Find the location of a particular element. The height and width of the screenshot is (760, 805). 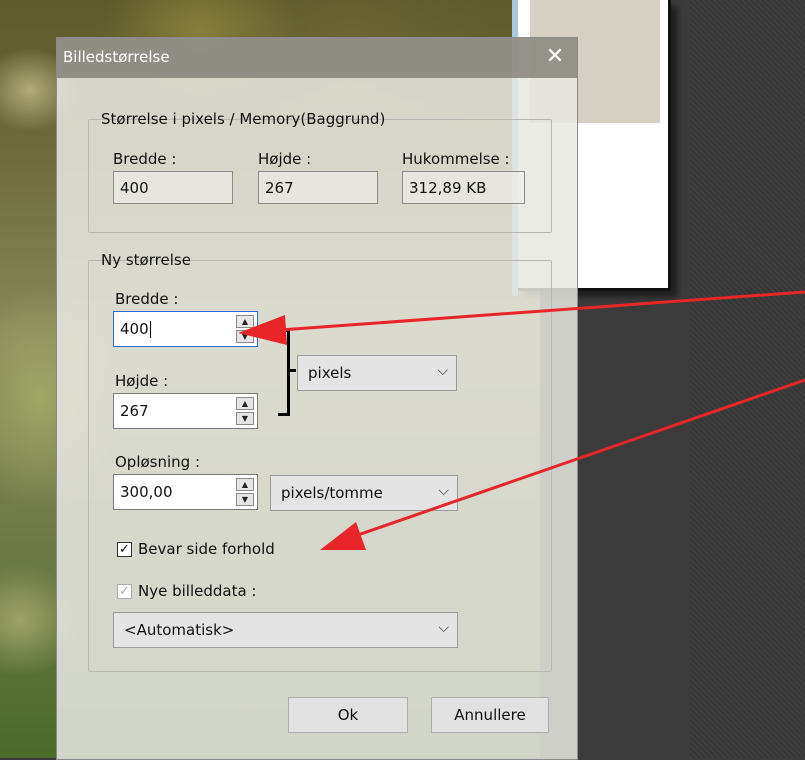

annotation-arrow-width is located at coordinates (521, 317).